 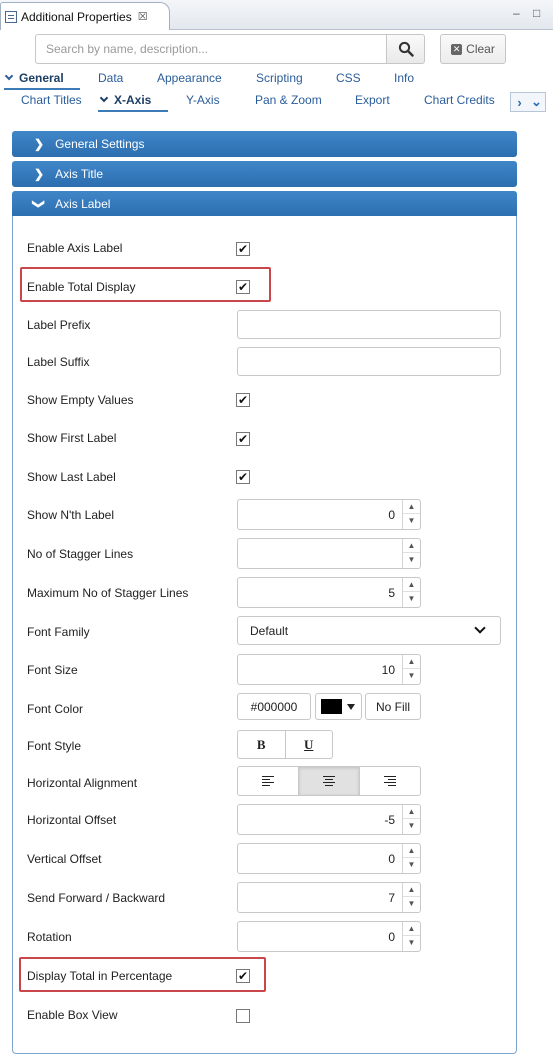 I want to click on display-total-percentage-label: Display Total in Percentage, so click(x=100, y=976).